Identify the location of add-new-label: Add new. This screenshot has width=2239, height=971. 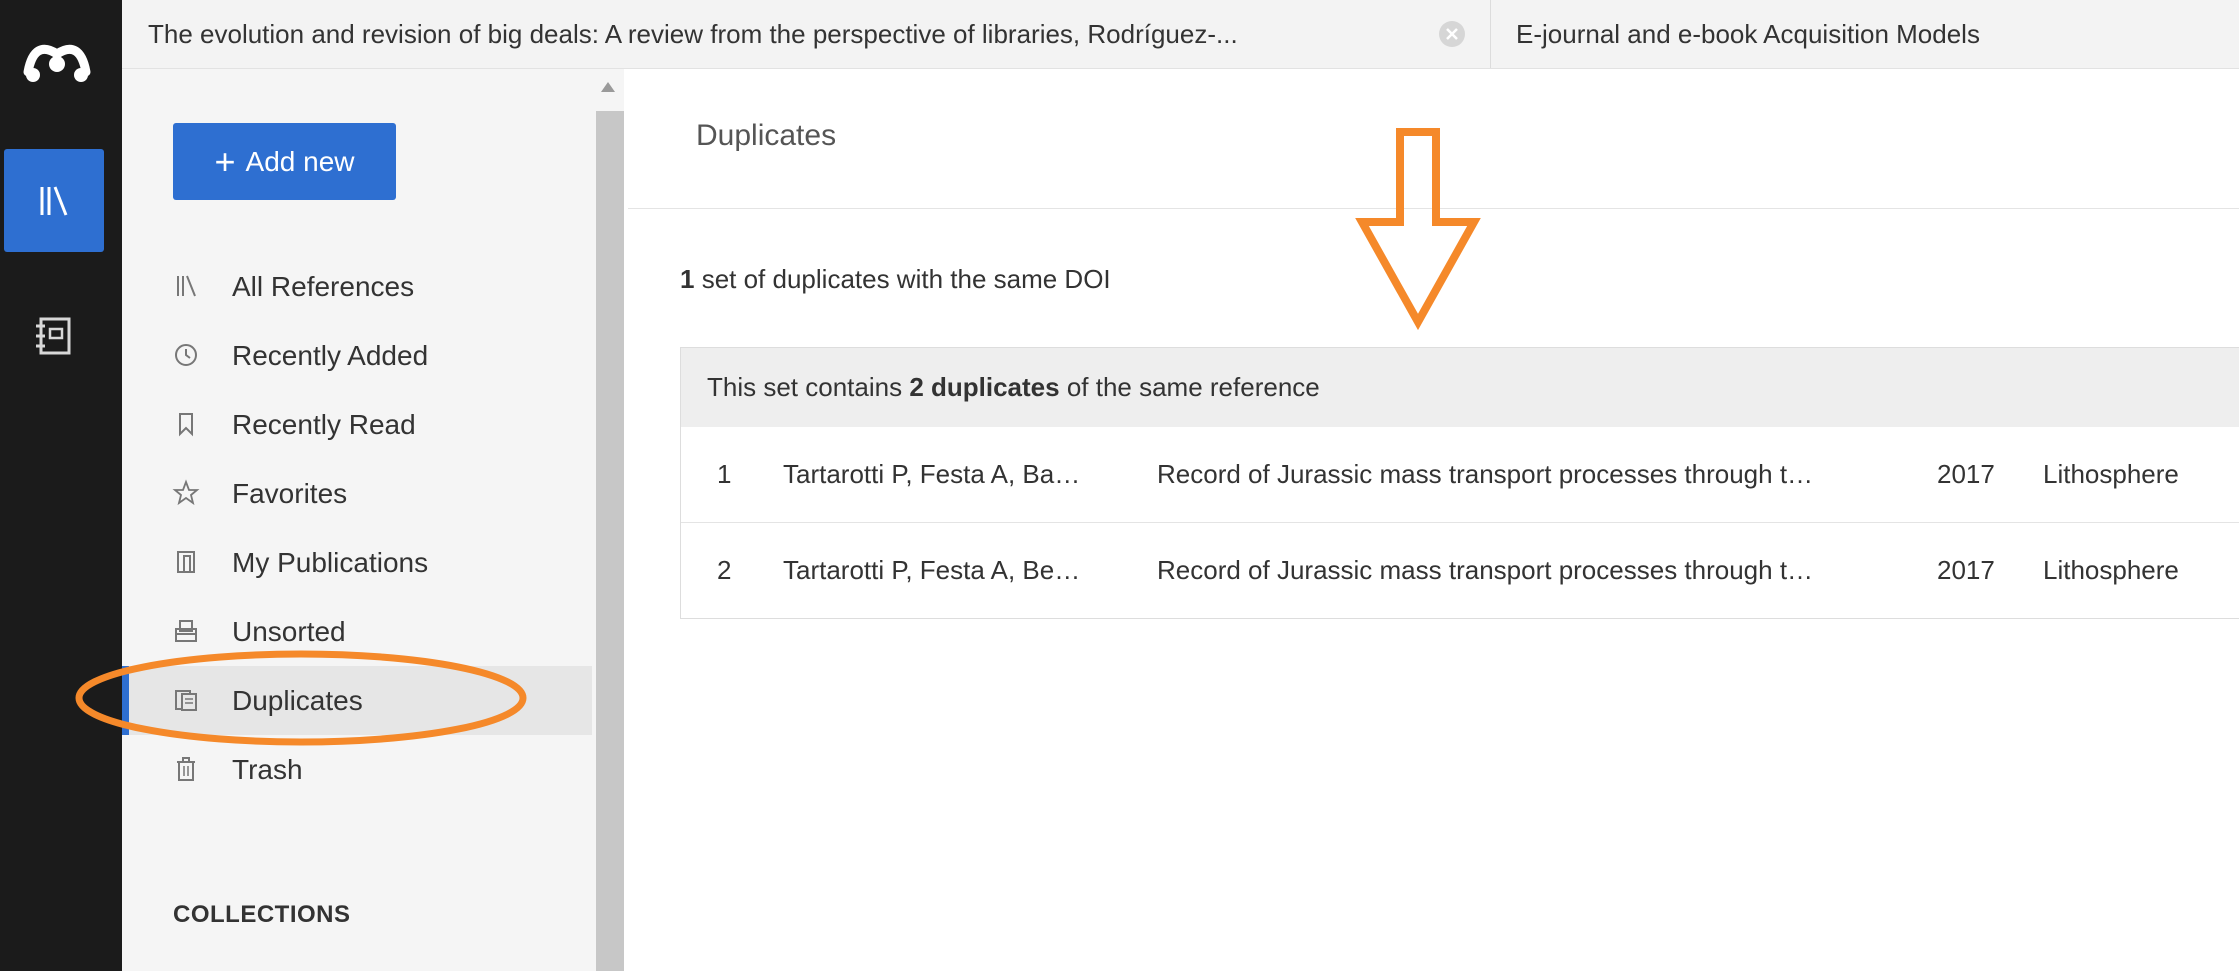
(300, 161).